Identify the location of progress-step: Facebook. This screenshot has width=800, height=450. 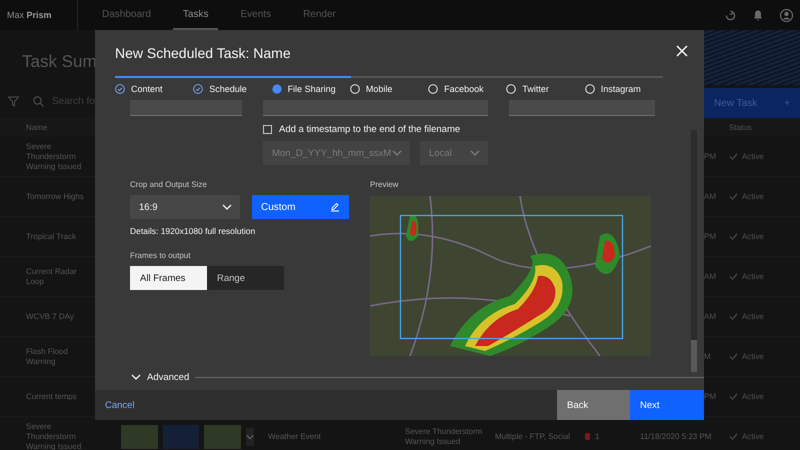
(467, 89).